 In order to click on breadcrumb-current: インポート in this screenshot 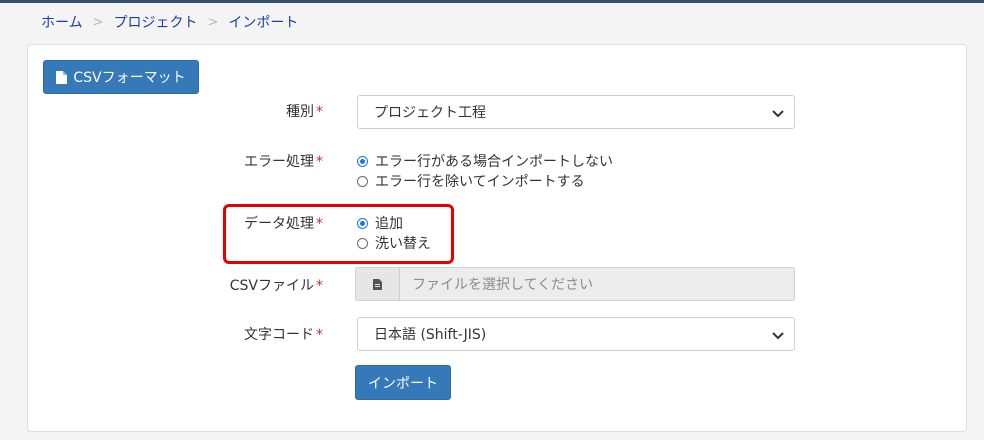, I will do `click(263, 22)`.